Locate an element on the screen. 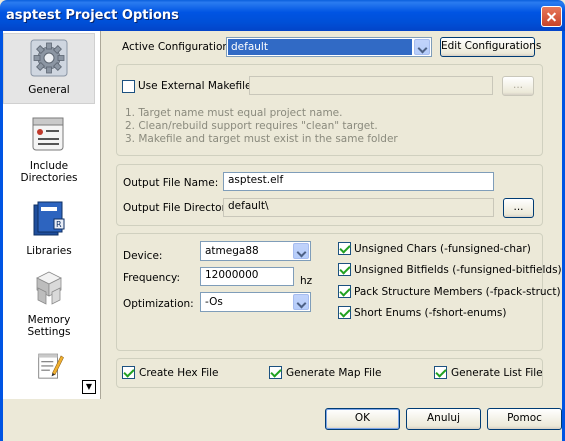 The height and width of the screenshot is (441, 565). sidebar-item-label: Libraries is located at coordinates (49, 251).